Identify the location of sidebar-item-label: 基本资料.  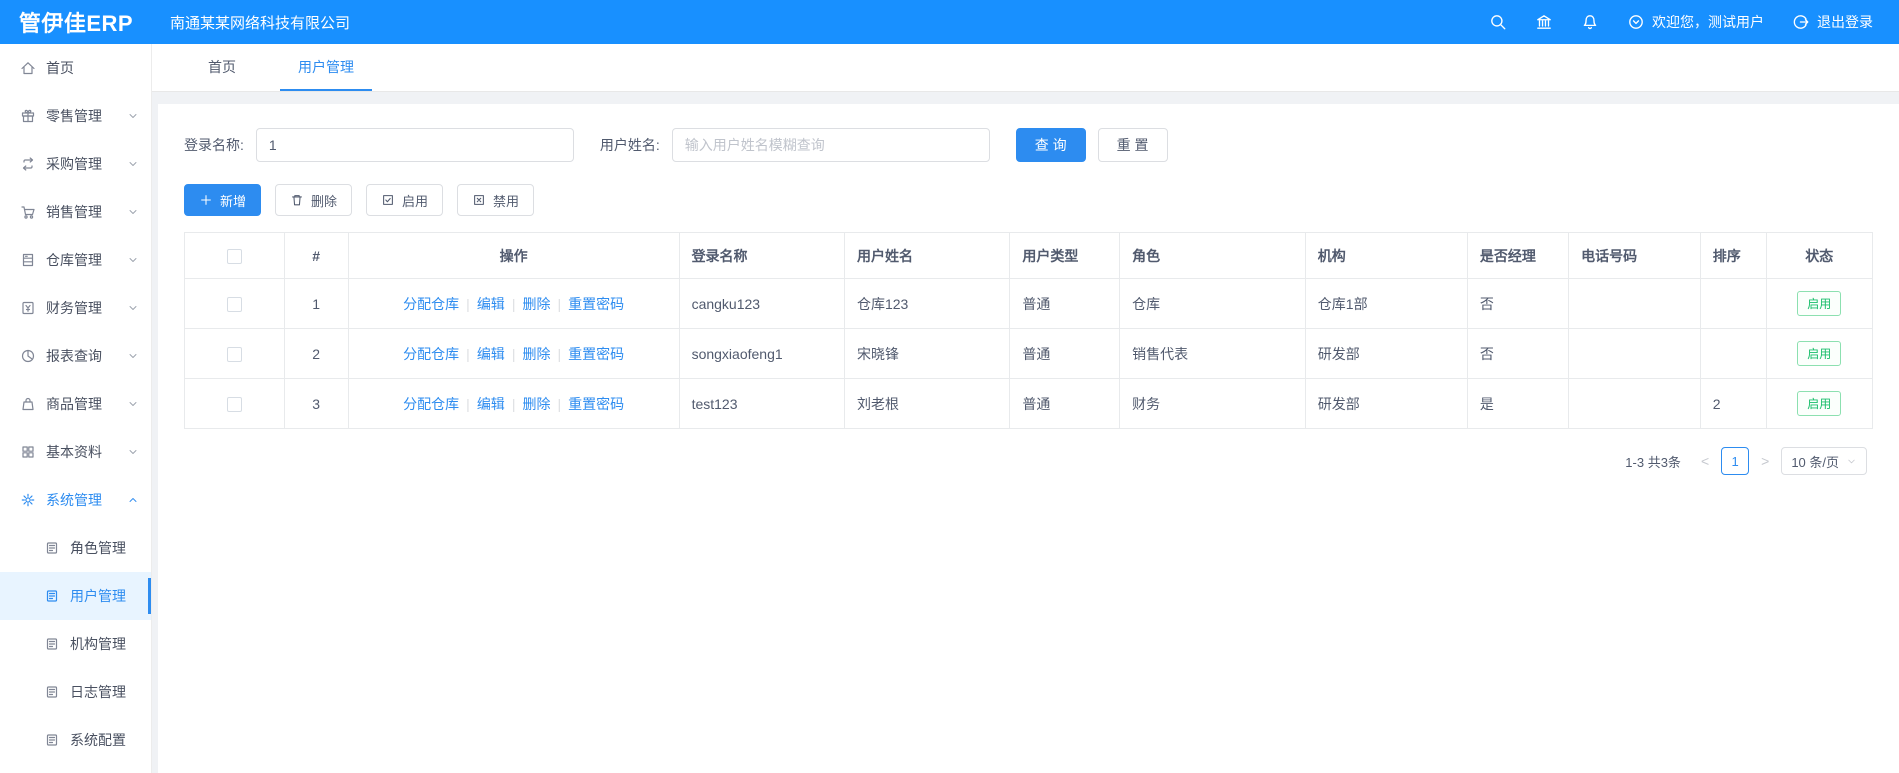
(74, 452).